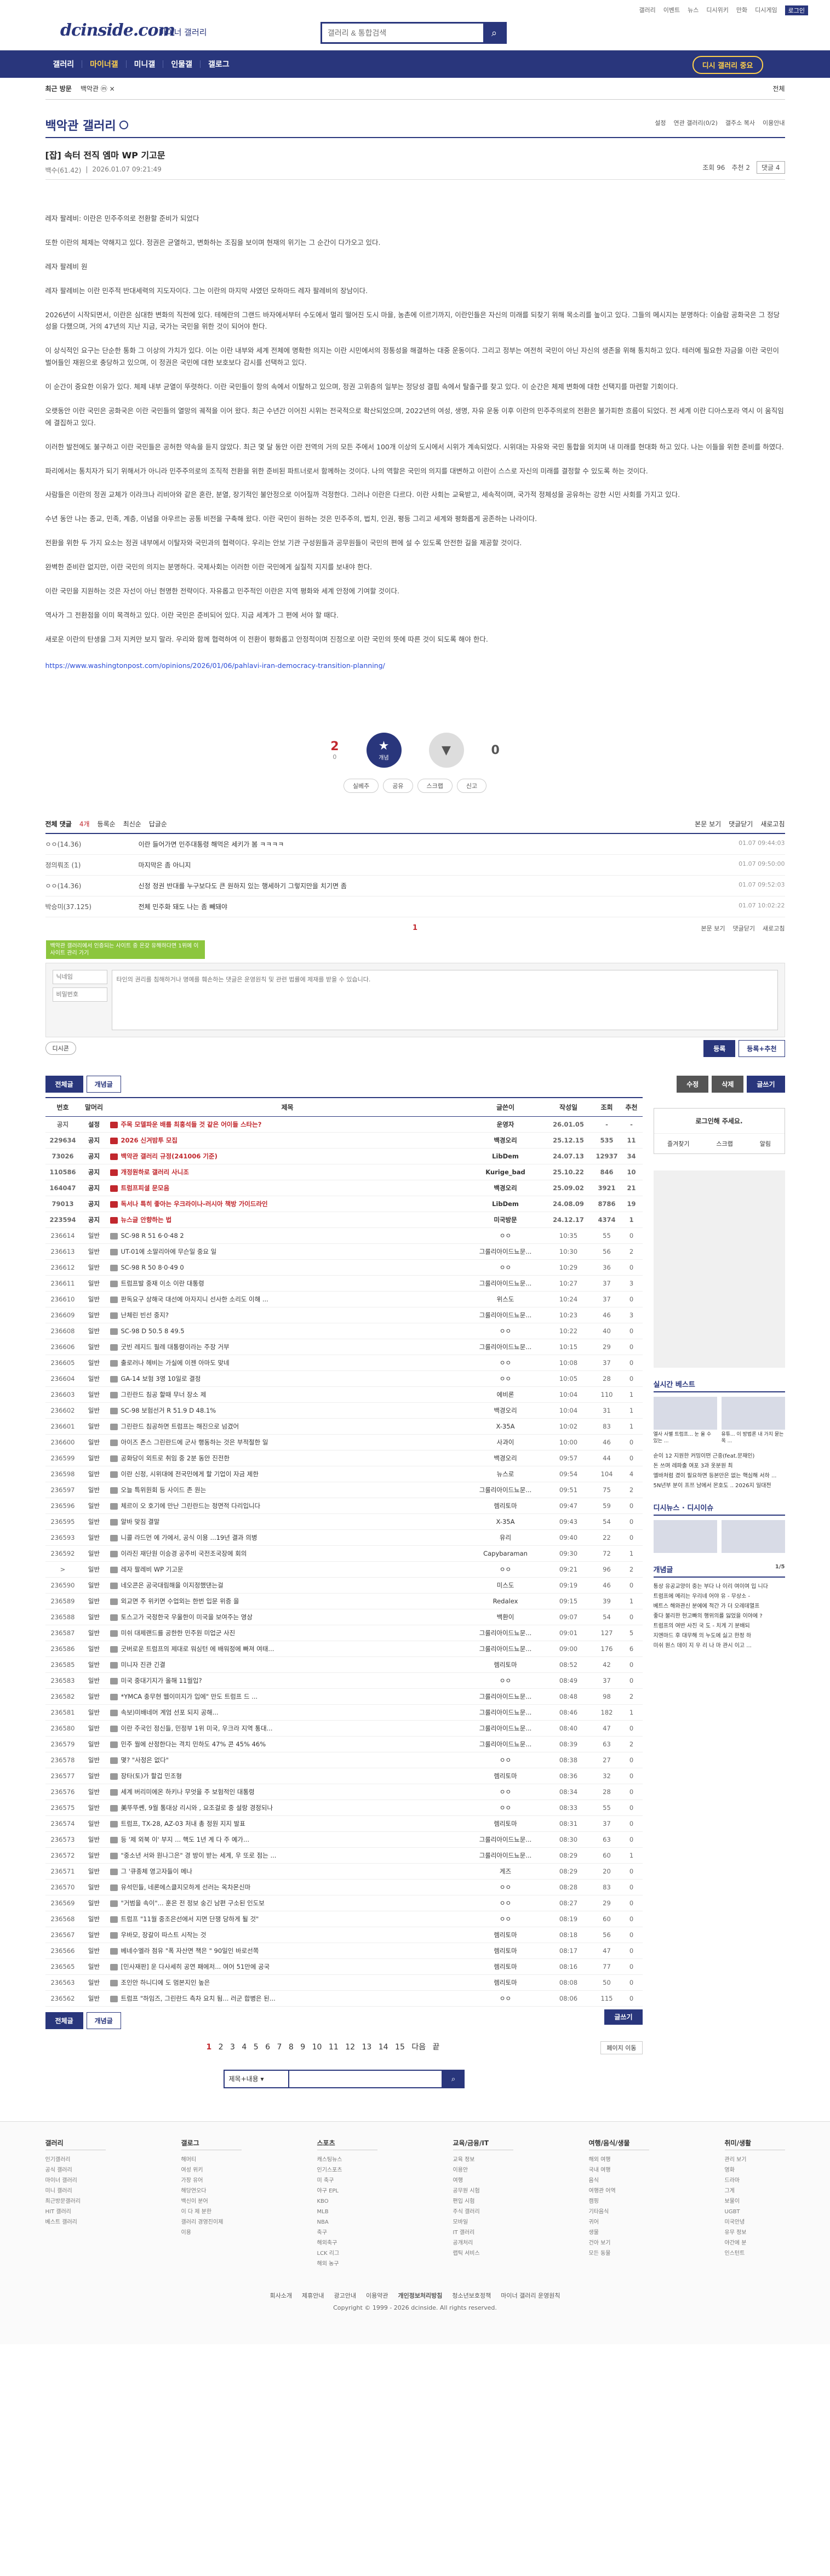 Image resolution: width=830 pixels, height=2576 pixels. I want to click on page-link: 13, so click(366, 2047).